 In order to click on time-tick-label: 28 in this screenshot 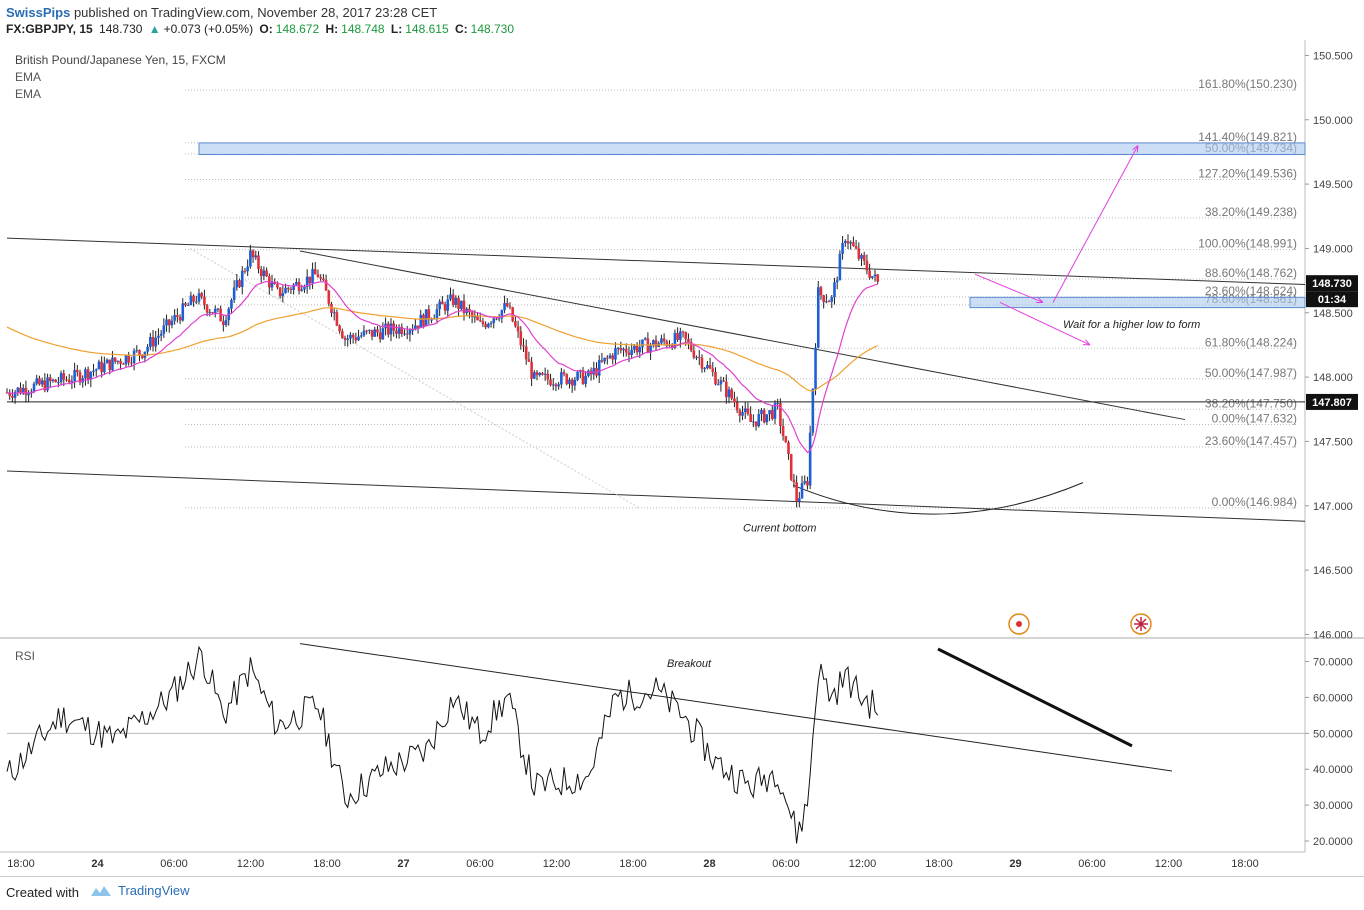, I will do `click(709, 864)`.